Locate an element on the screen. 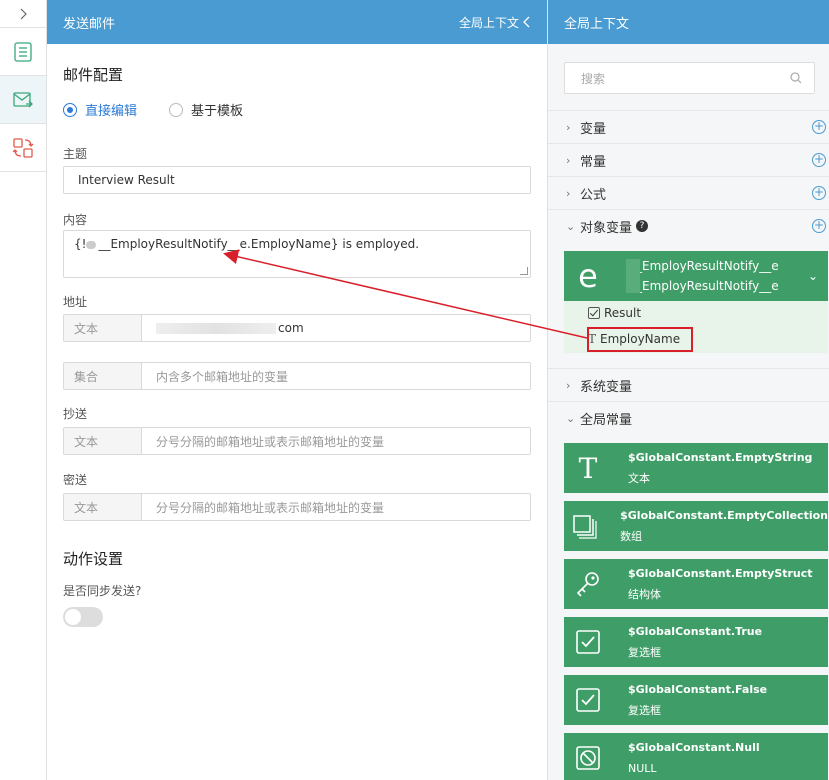  annotation-arrow is located at coordinates (405, 294).